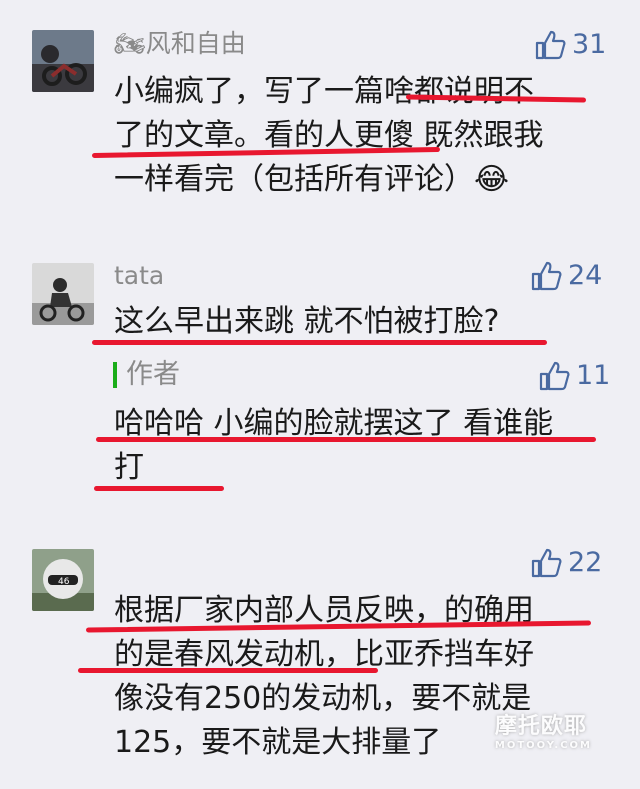 This screenshot has width=640, height=789. I want to click on comment-line: 这么早出来跳 就不怕被打脸?, so click(307, 321).